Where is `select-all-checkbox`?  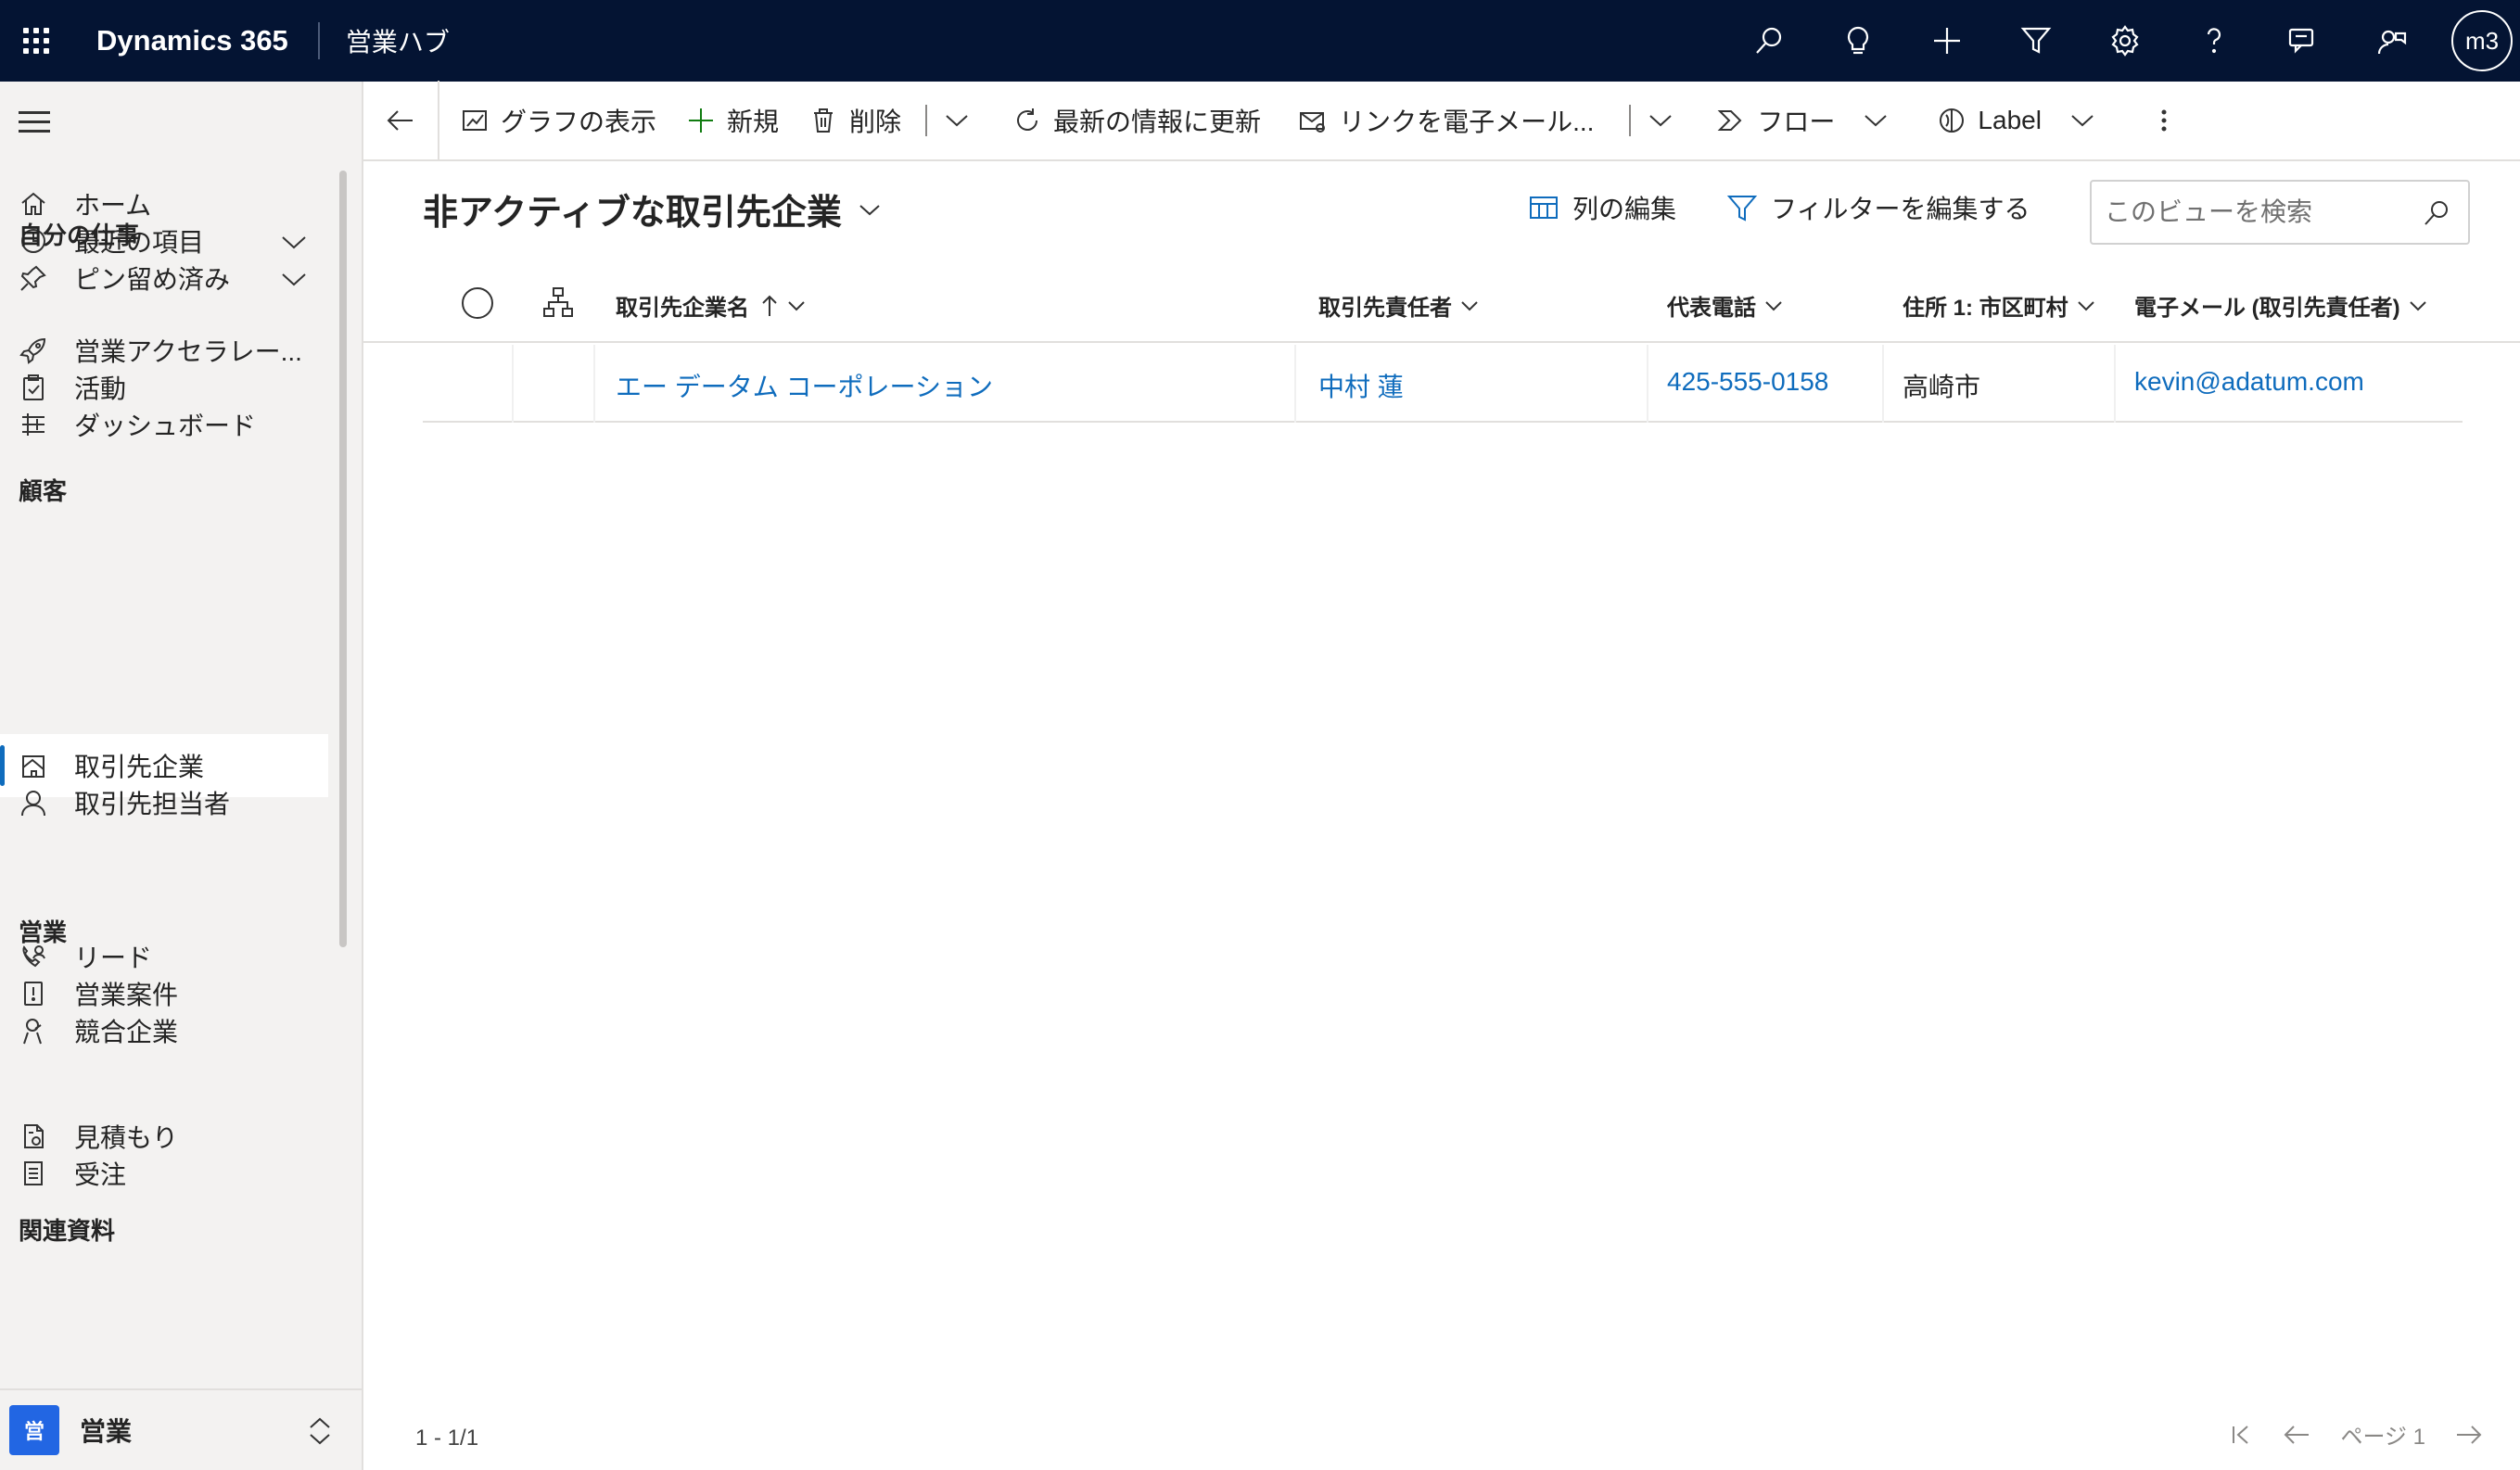
select-all-checkbox is located at coordinates (473, 303).